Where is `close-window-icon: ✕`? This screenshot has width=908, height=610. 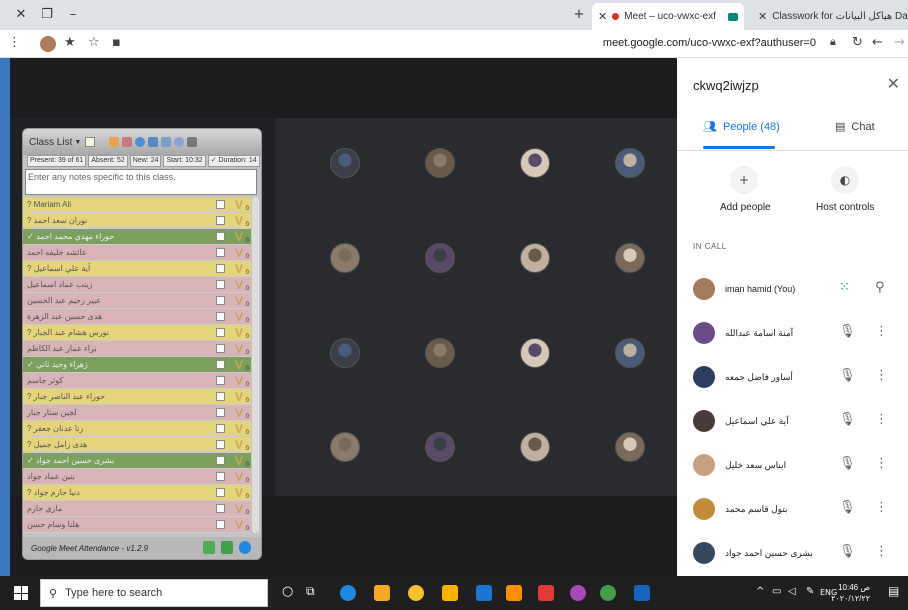
close-window-icon: ✕ is located at coordinates (21, 14).